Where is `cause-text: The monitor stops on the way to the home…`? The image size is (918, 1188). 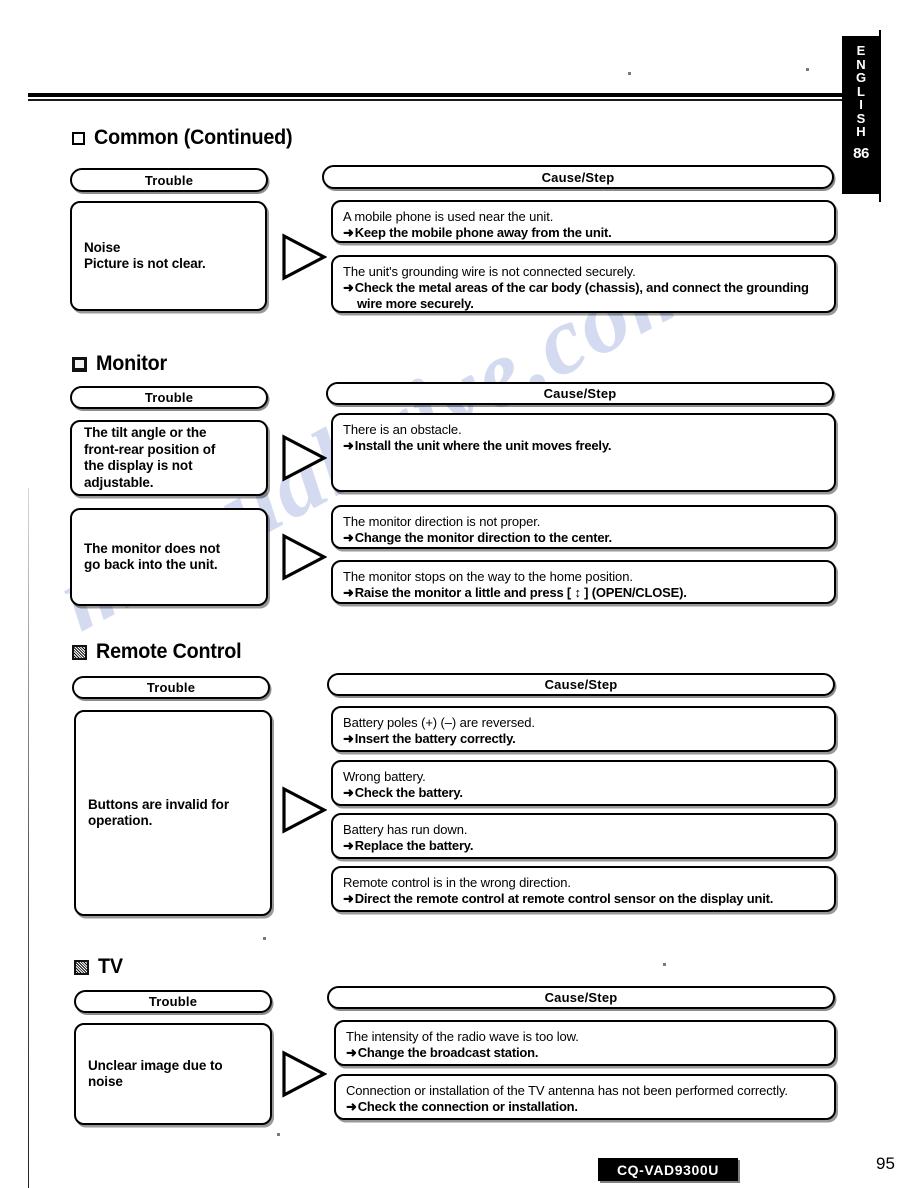
cause-text: The monitor stops on the way to the home… is located at coordinates (488, 576).